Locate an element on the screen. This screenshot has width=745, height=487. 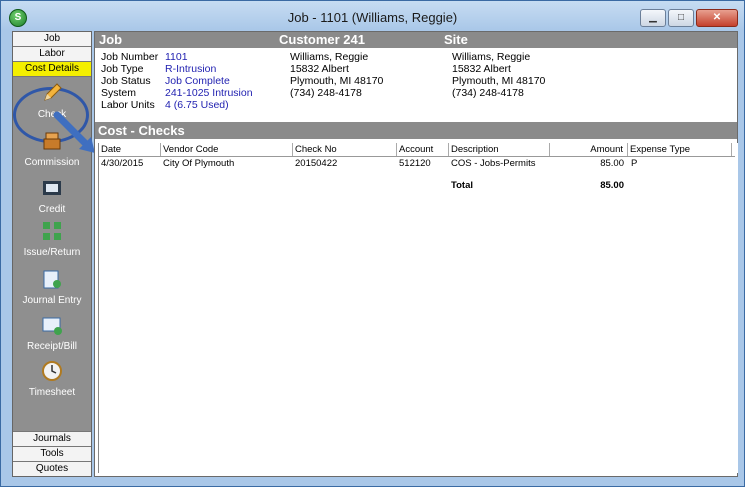
job-number-value: 1101 is located at coordinates (176, 57).